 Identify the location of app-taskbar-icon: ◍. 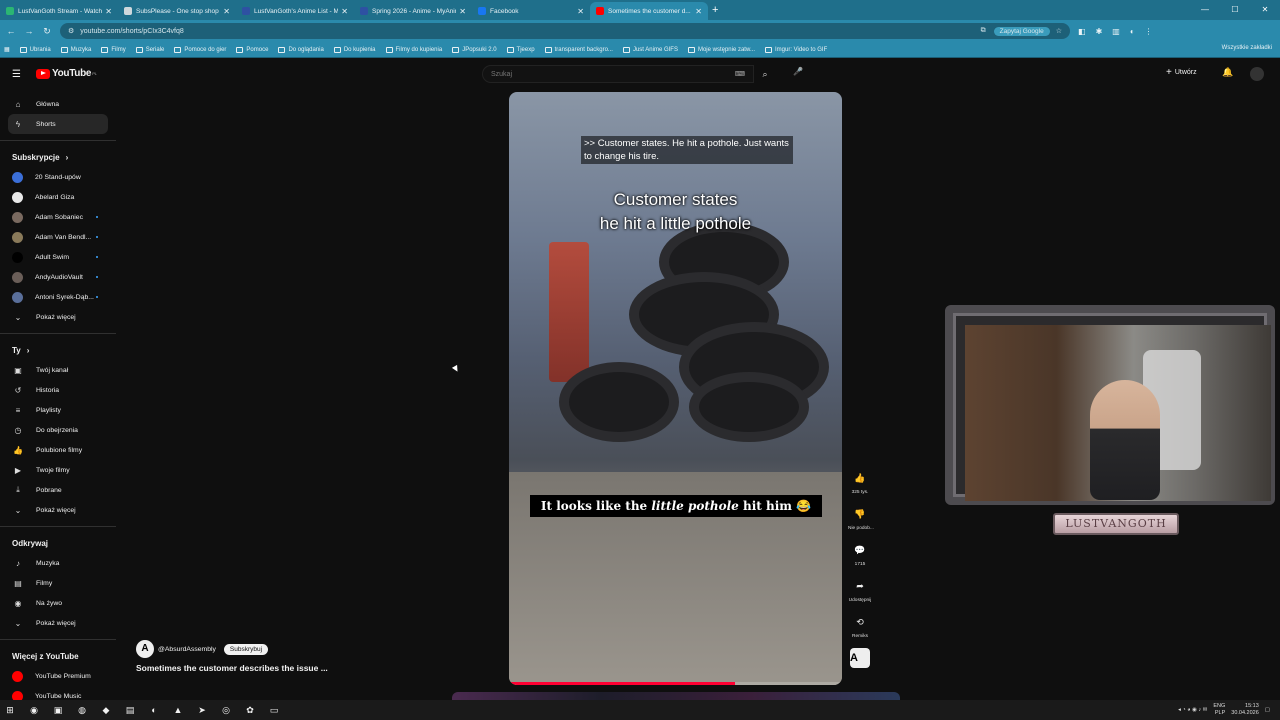
(82, 710).